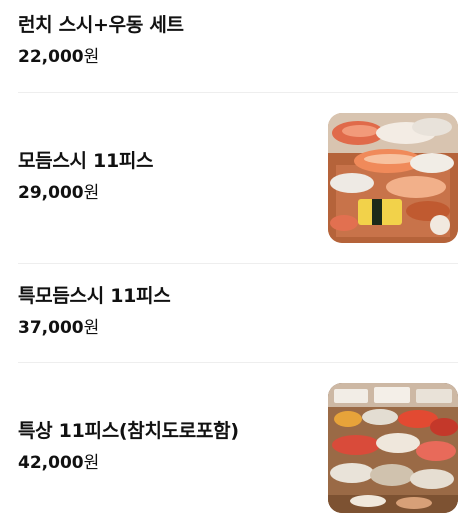  I want to click on menu-item-text: 런치 스시+우동 세트 22,000원, so click(101, 40).